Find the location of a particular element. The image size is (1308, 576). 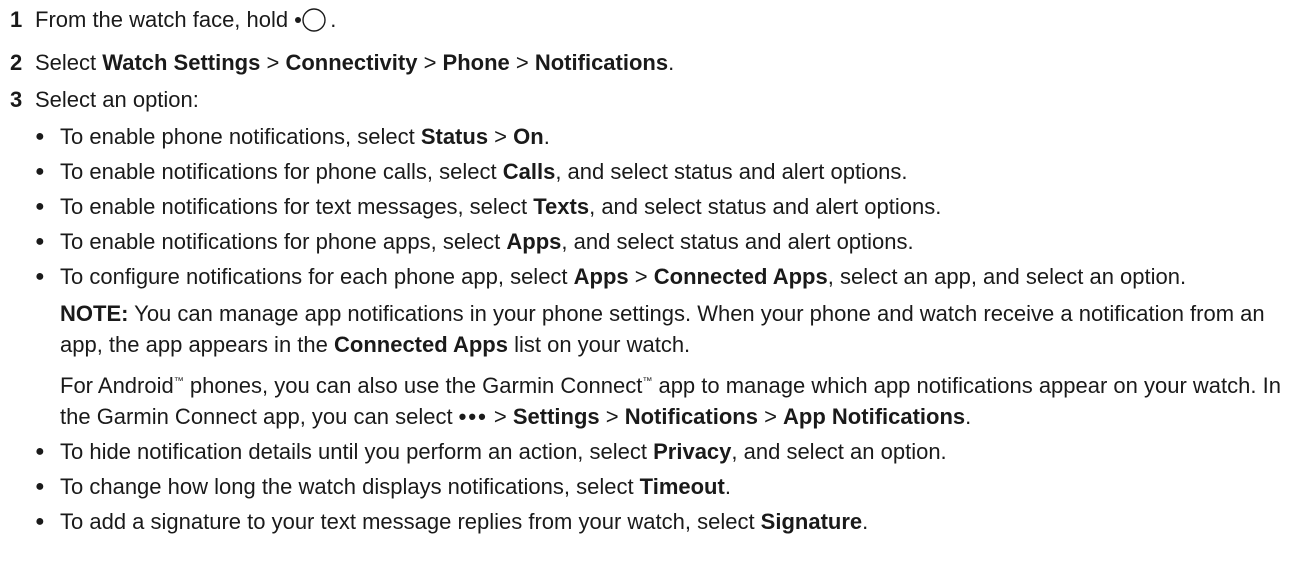

watch-button-icon is located at coordinates (312, 24).